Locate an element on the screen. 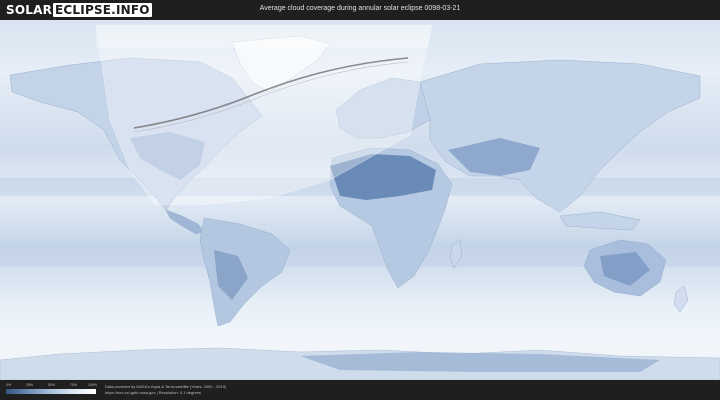  eclipse-zone-north-cap is located at coordinates (264, 36).